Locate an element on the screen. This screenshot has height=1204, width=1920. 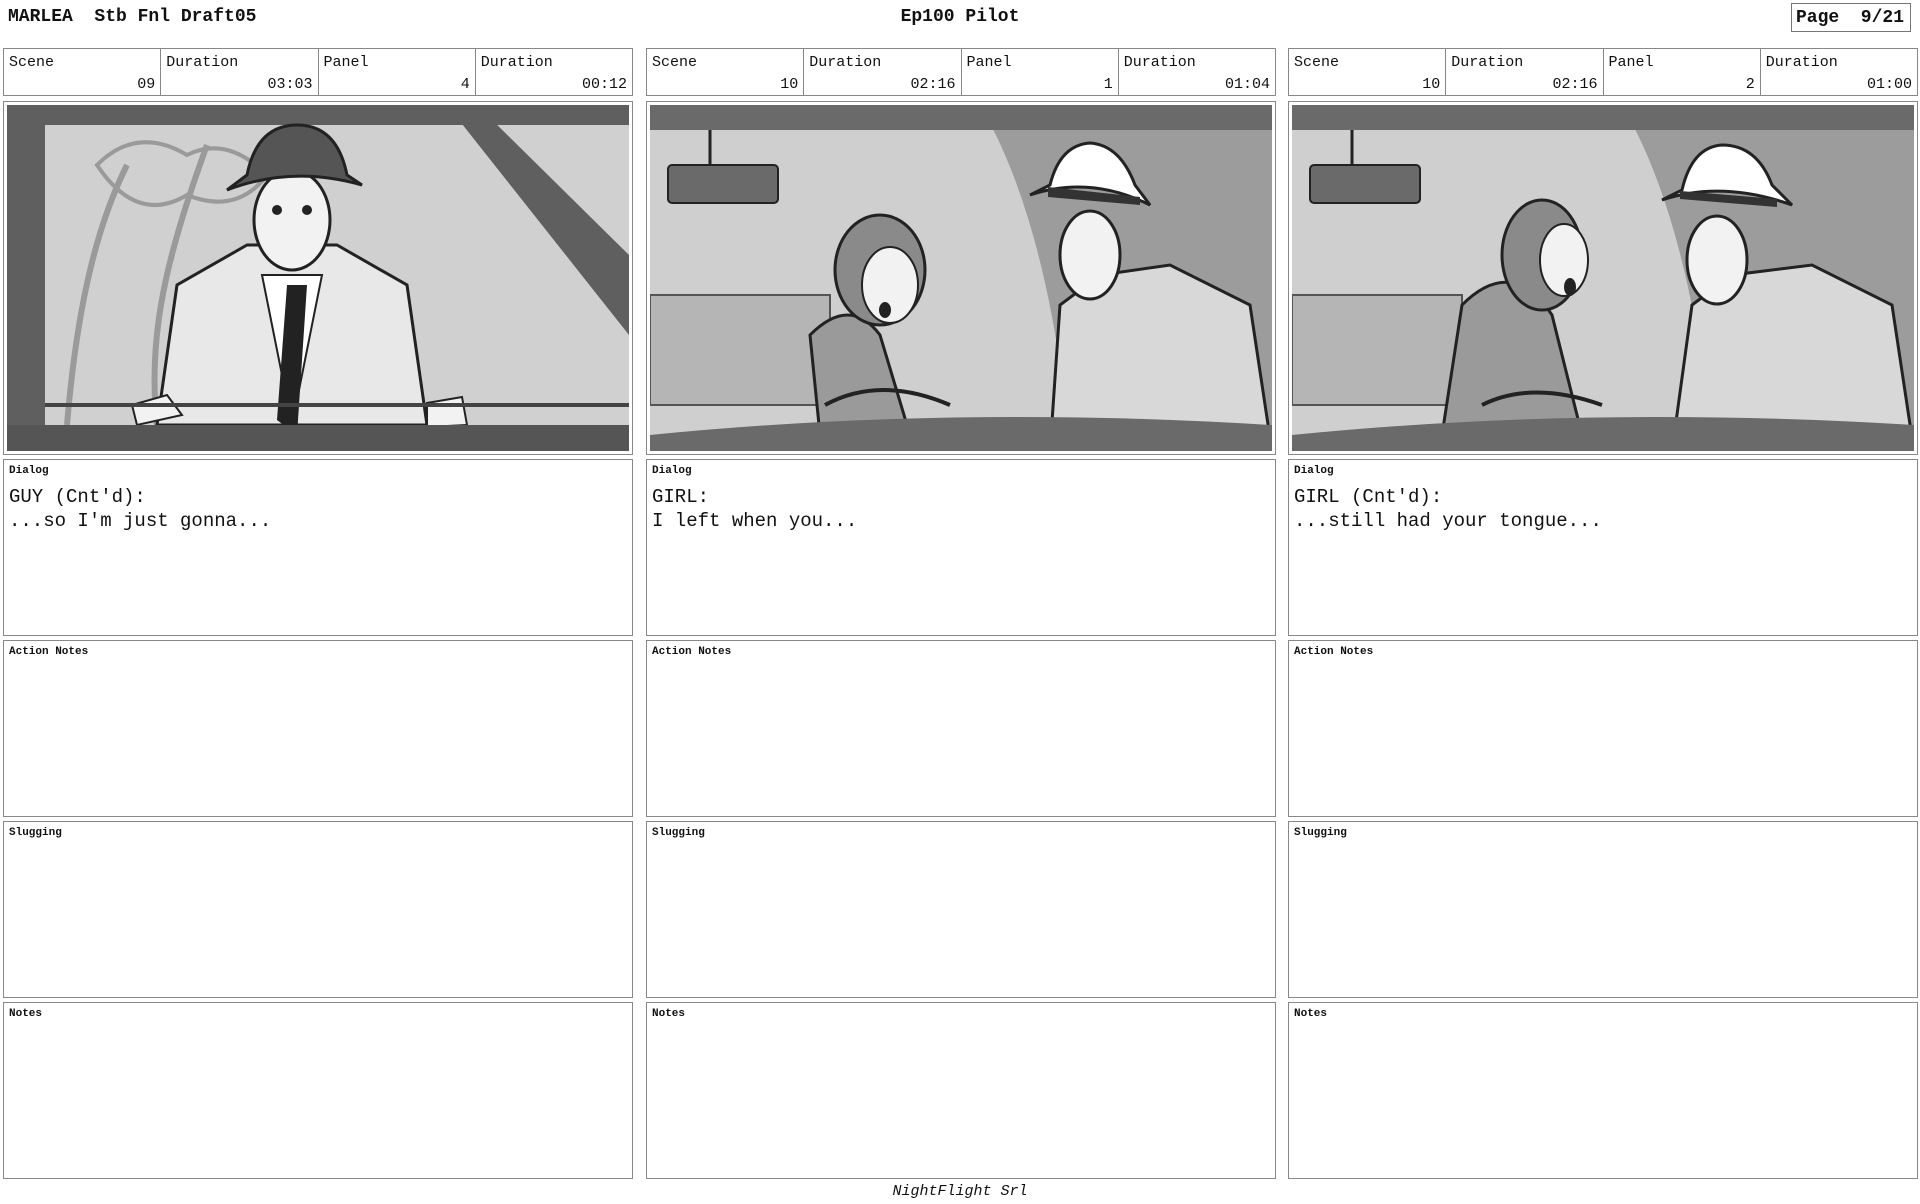
studio-credit: NightFlight Srl is located at coordinates (960, 1191).